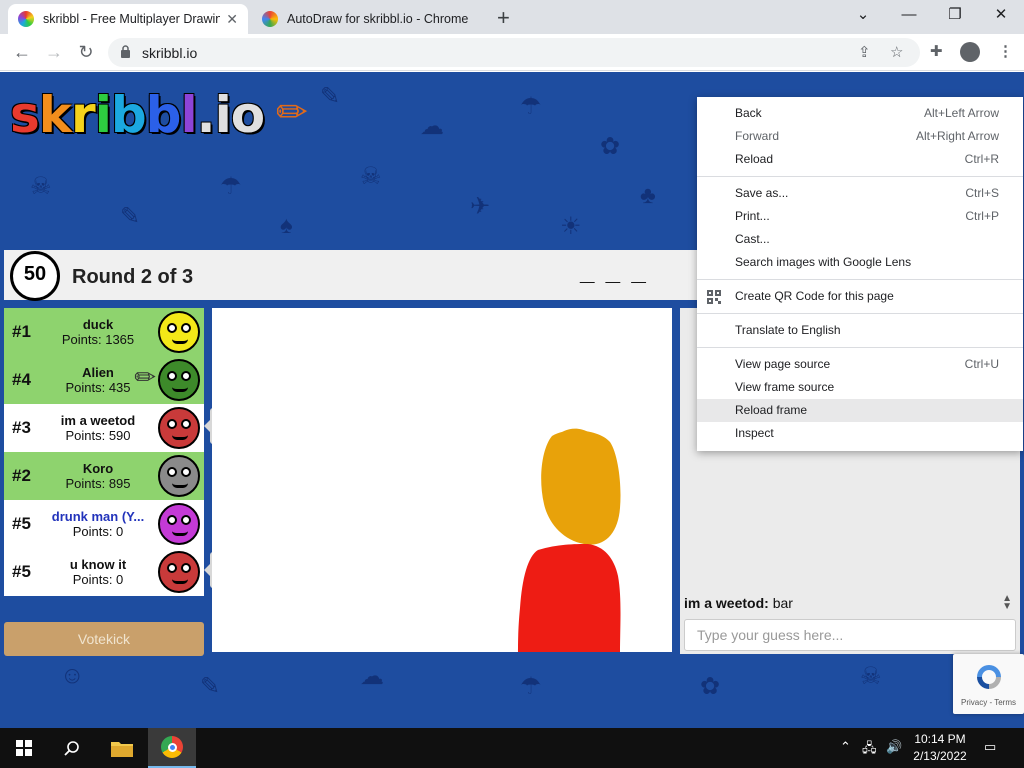  What do you see at coordinates (22, 52) in the screenshot?
I see `back-arrow-icon: ←` at bounding box center [22, 52].